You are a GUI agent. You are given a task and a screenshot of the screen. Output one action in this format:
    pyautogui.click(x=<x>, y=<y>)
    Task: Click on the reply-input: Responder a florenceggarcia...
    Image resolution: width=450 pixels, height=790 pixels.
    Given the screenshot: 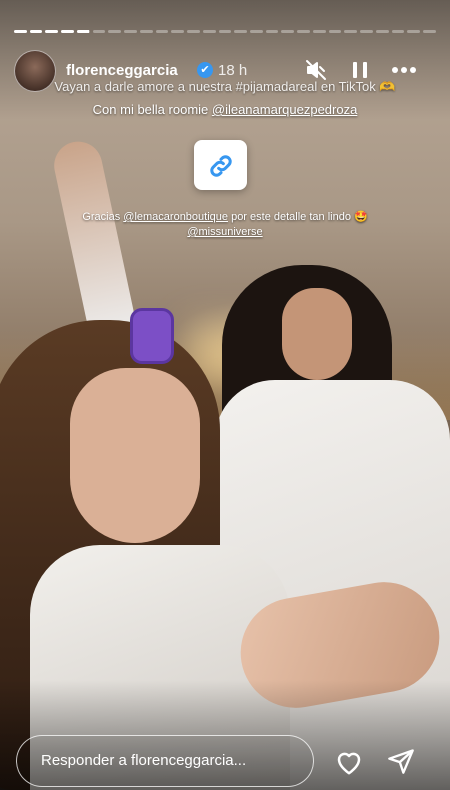 What is the action you would take?
    pyautogui.click(x=165, y=761)
    